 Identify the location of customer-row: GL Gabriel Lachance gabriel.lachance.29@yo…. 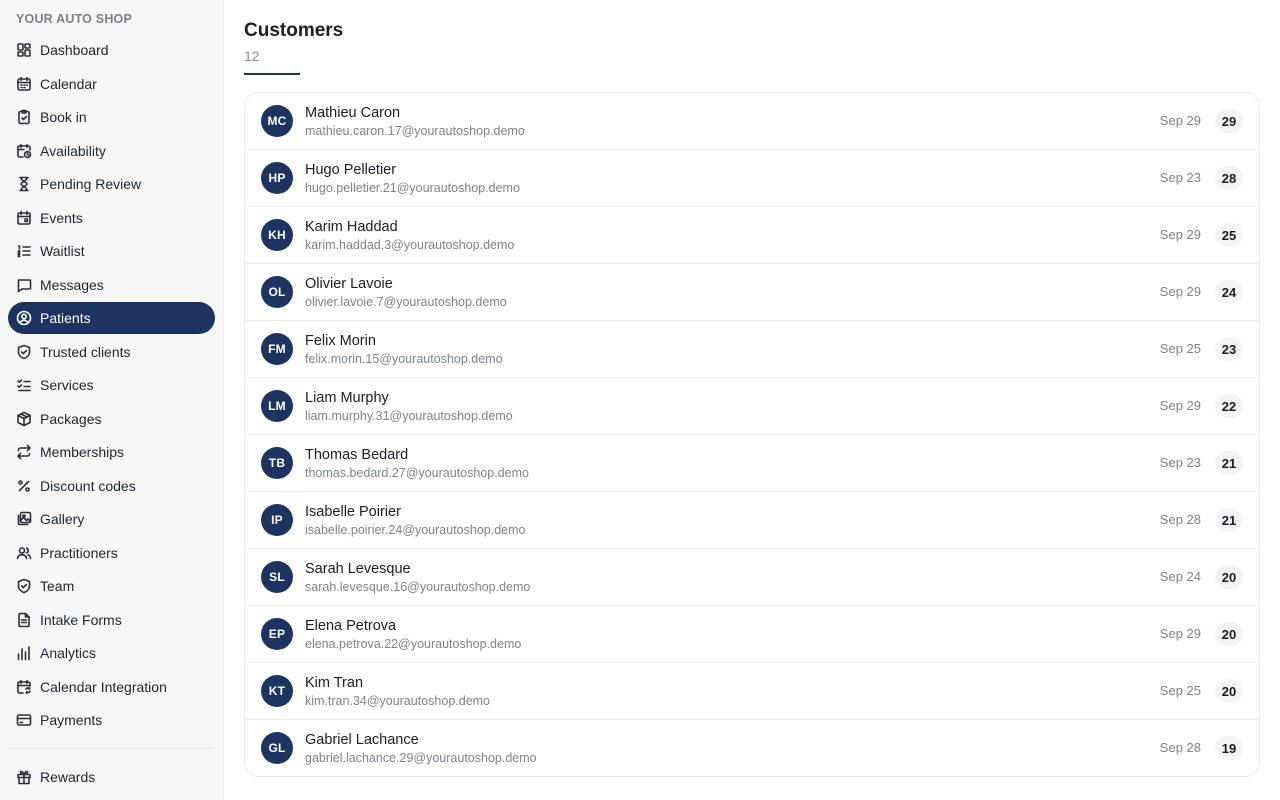
(752, 748).